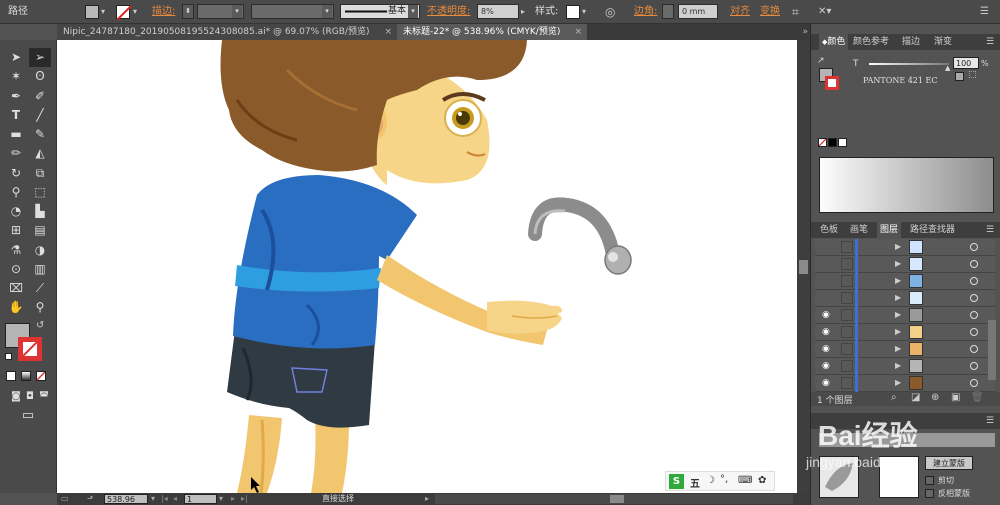  Describe the element at coordinates (90, 499) in the screenshot. I see `export-icon: ⬏` at that location.